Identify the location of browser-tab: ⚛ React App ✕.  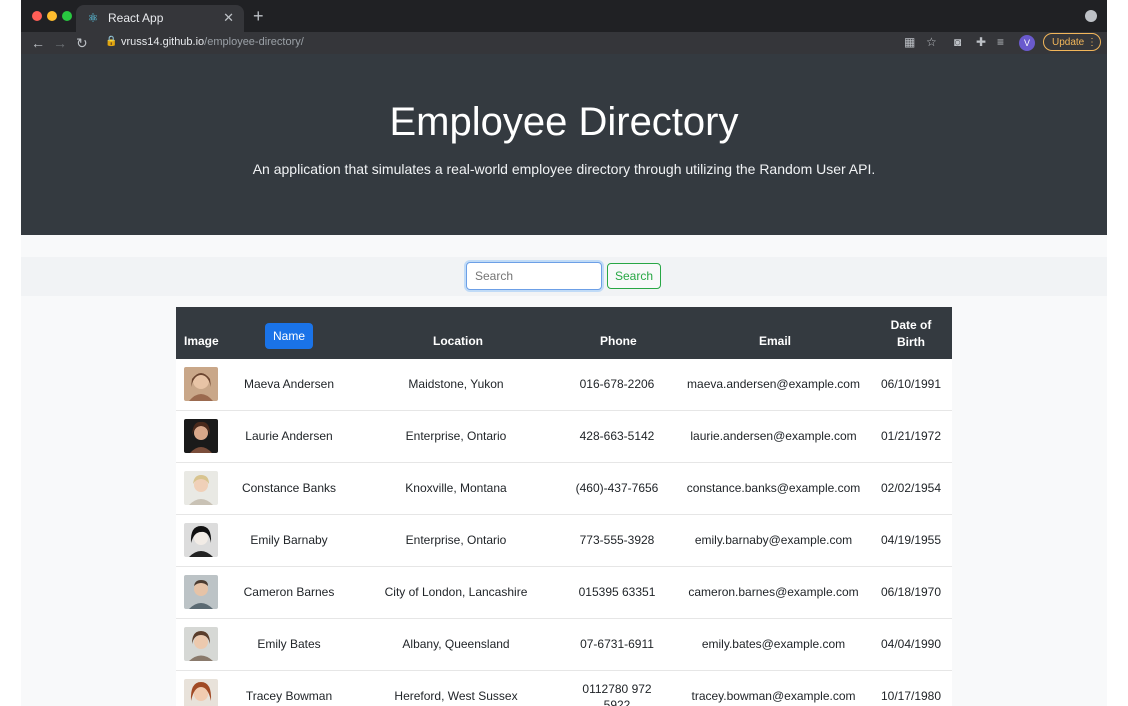
(160, 18).